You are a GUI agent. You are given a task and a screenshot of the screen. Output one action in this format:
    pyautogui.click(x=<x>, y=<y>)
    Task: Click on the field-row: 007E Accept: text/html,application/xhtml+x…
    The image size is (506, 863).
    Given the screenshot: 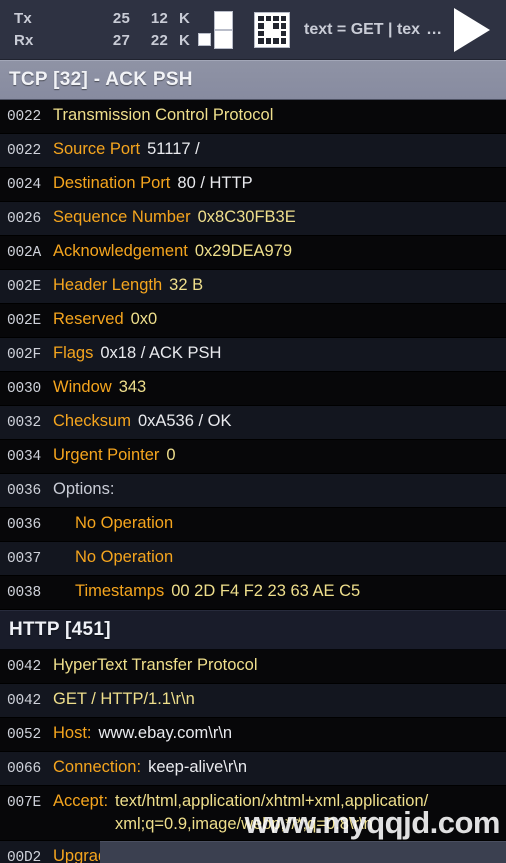 What is the action you would take?
    pyautogui.click(x=253, y=813)
    